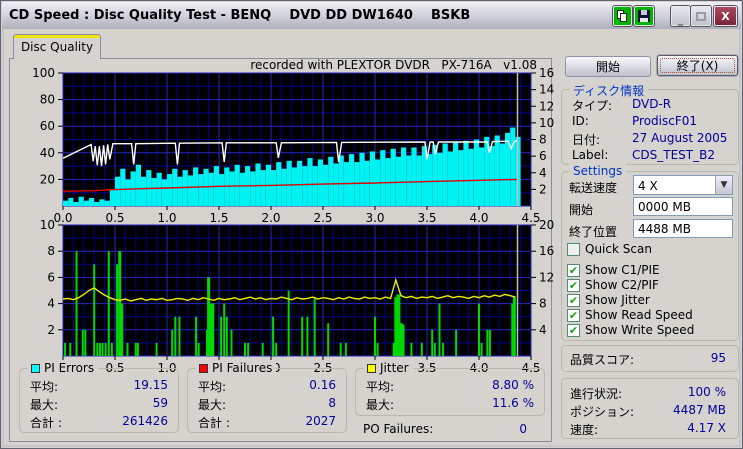 This screenshot has height=449, width=743. Describe the element at coordinates (683, 206) in the screenshot. I see `start-position-field: 0000 MB` at that location.